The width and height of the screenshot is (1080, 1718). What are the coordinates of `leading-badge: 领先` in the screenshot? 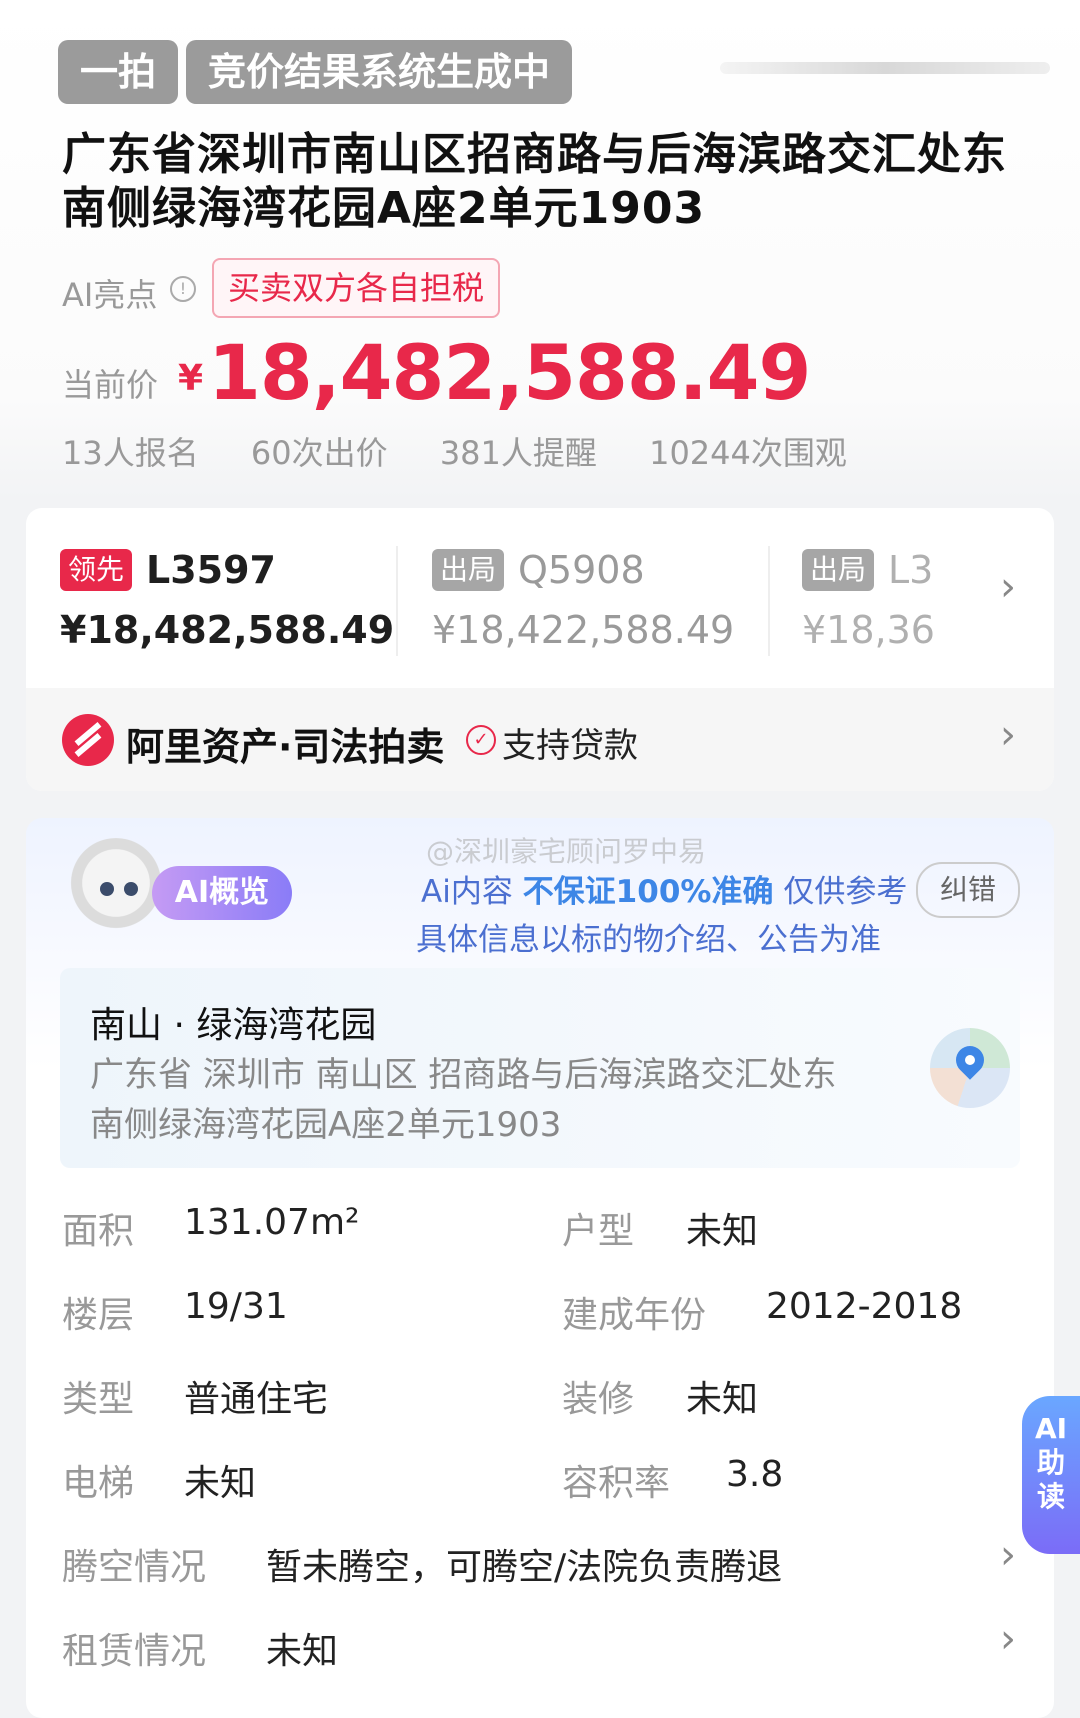 It's located at (96, 570).